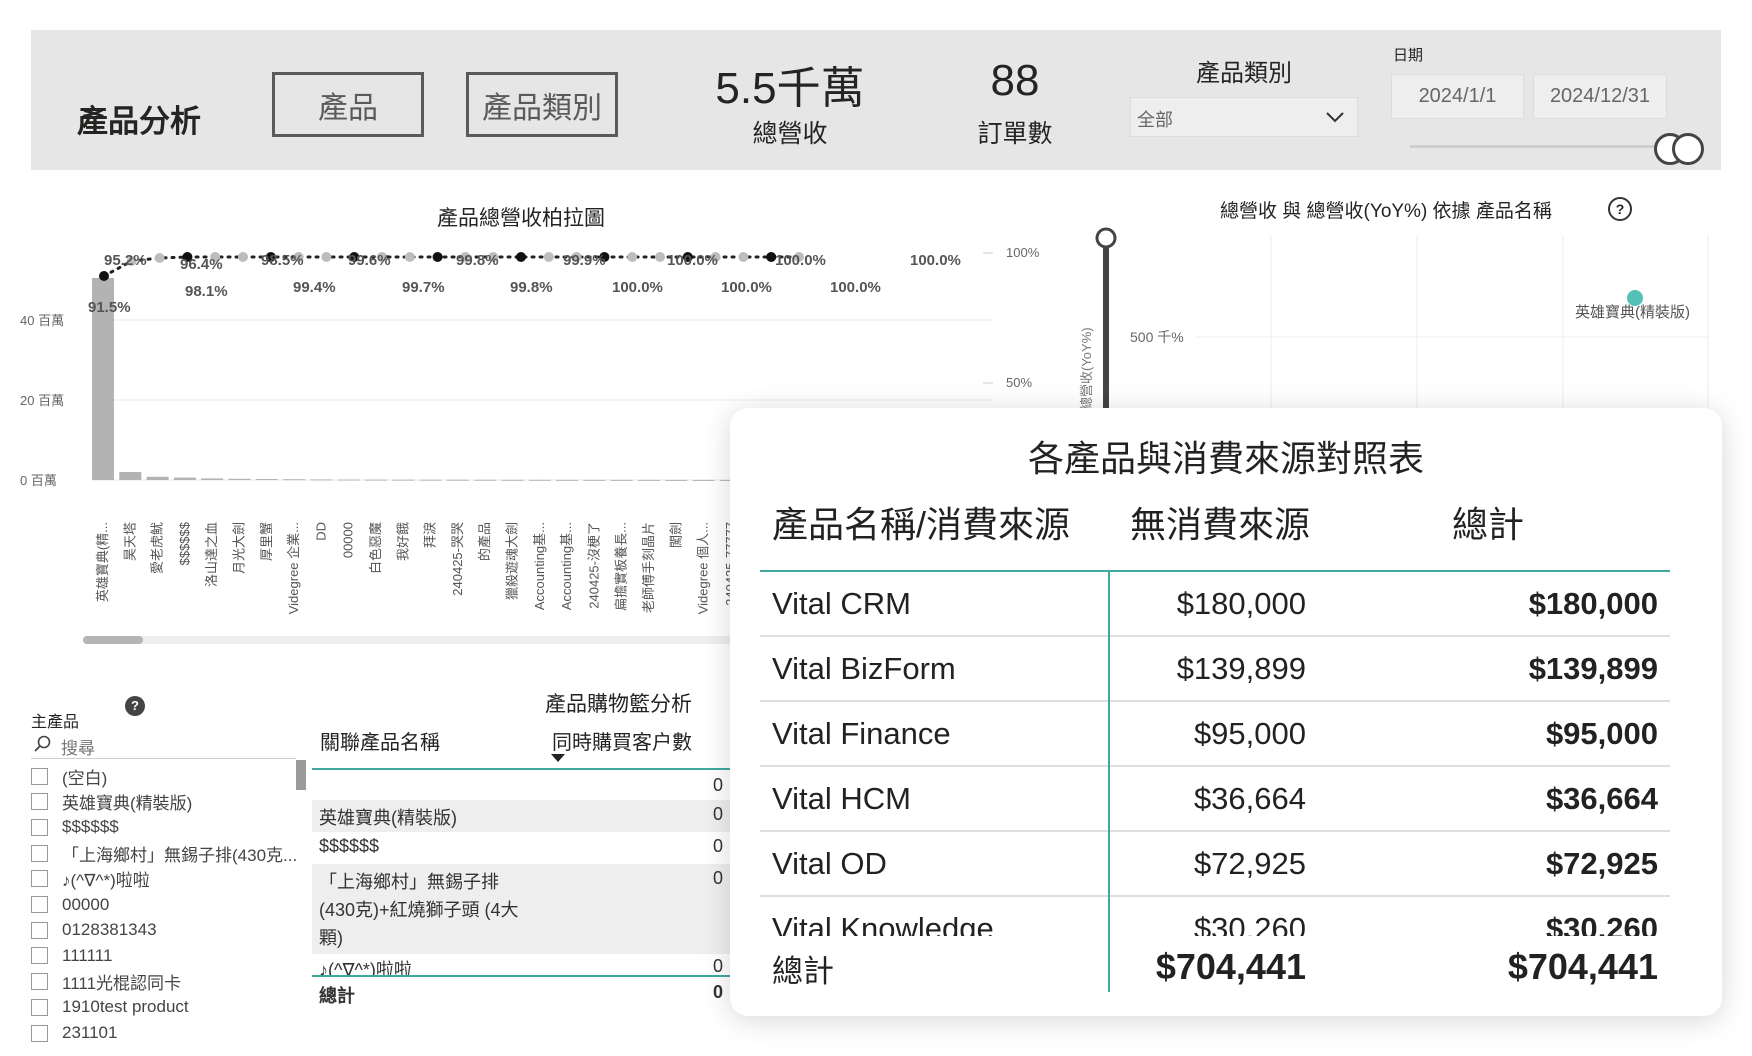 Image resolution: width=1752 pixels, height=1056 pixels. I want to click on slicer-list-item: 1111光棍認同卡, so click(106, 982).